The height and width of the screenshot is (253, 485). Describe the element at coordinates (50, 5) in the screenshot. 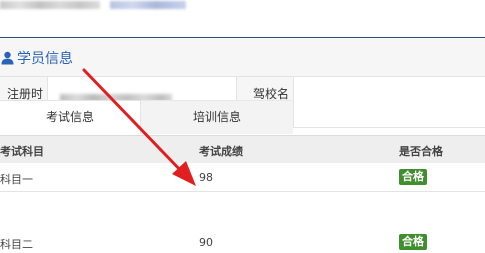

I see `blurred-text` at that location.